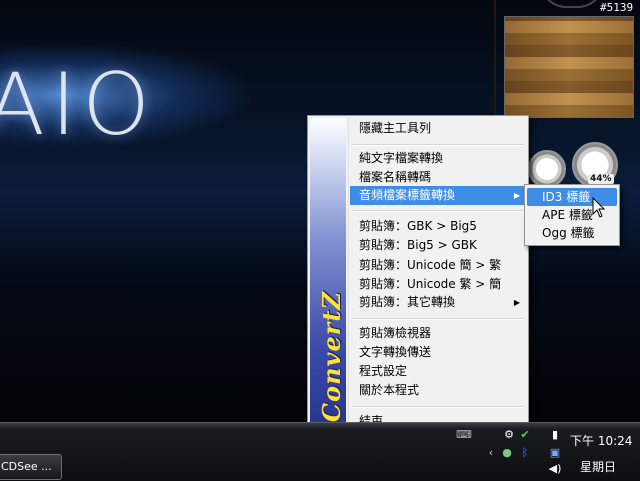 Image resolution: width=640 pixels, height=481 pixels. Describe the element at coordinates (320, 451) in the screenshot. I see `taskbar` at that location.